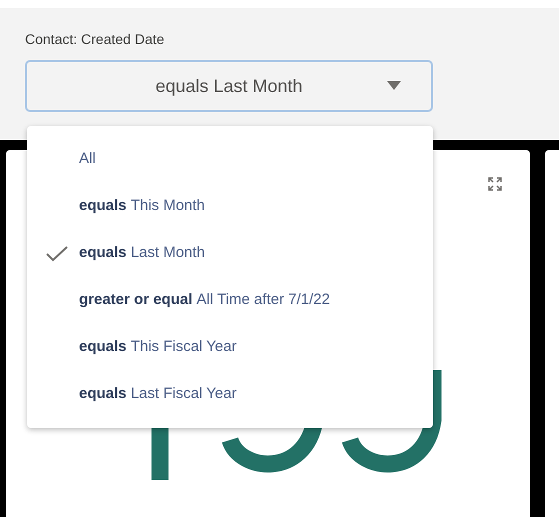 Image resolution: width=559 pixels, height=517 pixels. I want to click on menu-option: All, so click(230, 159).